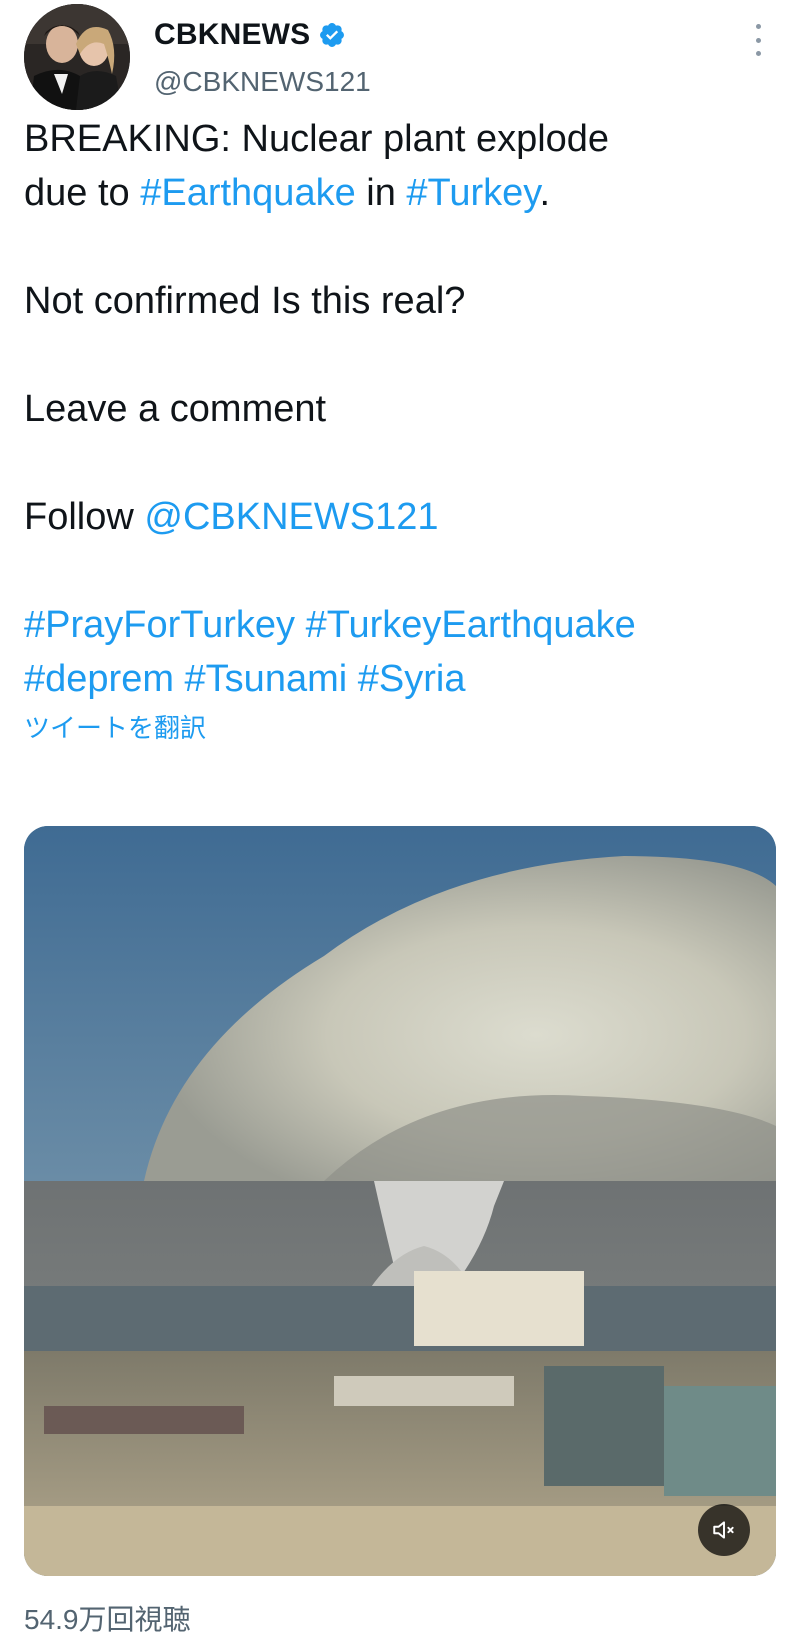 This screenshot has width=800, height=1642. Describe the element at coordinates (232, 34) in the screenshot. I see `display-name-text: CBKNEWS` at that location.